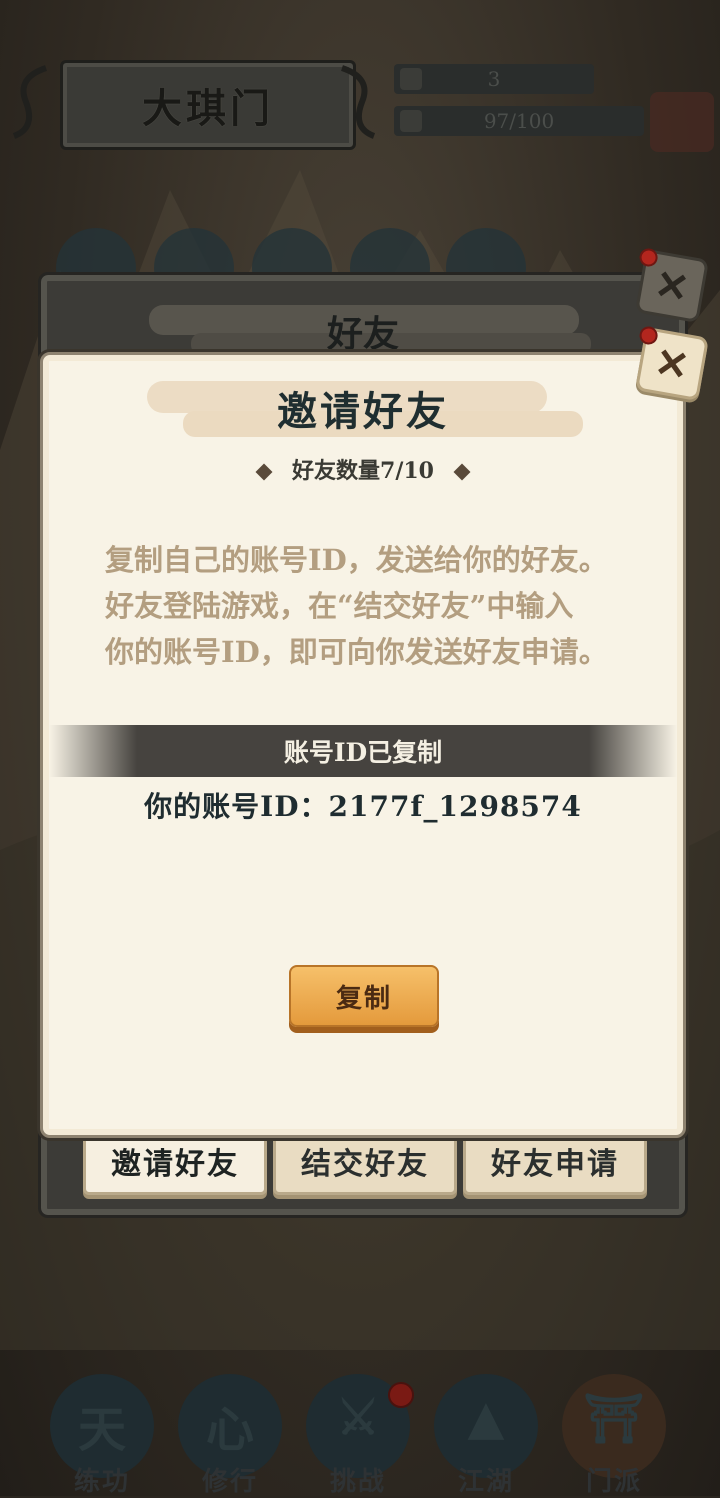  I want to click on nav-practice: 天 练功, so click(102, 1435).